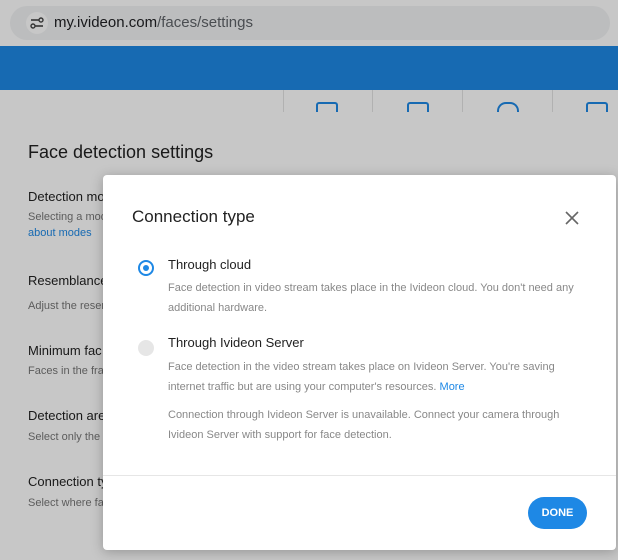  I want to click on radio-through-ivideon-server, so click(146, 348).